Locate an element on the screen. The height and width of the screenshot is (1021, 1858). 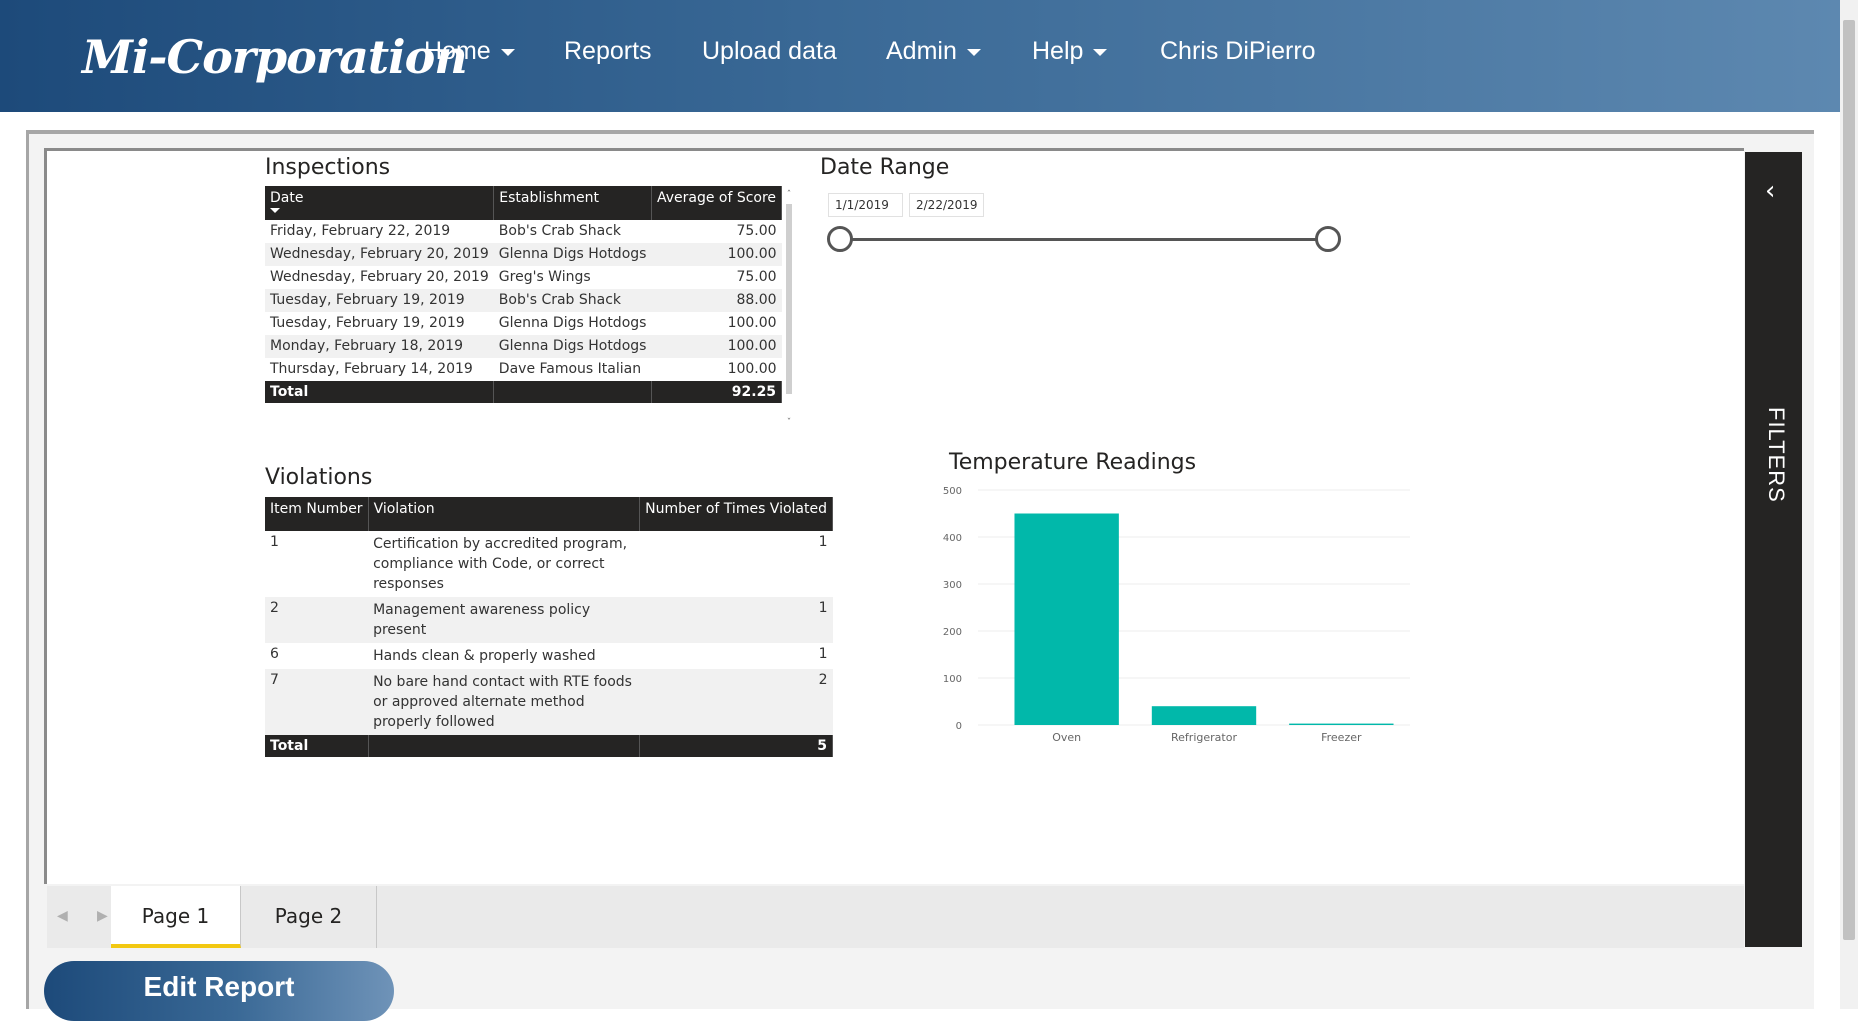
violations-total-row: Total 5 is located at coordinates (549, 746).